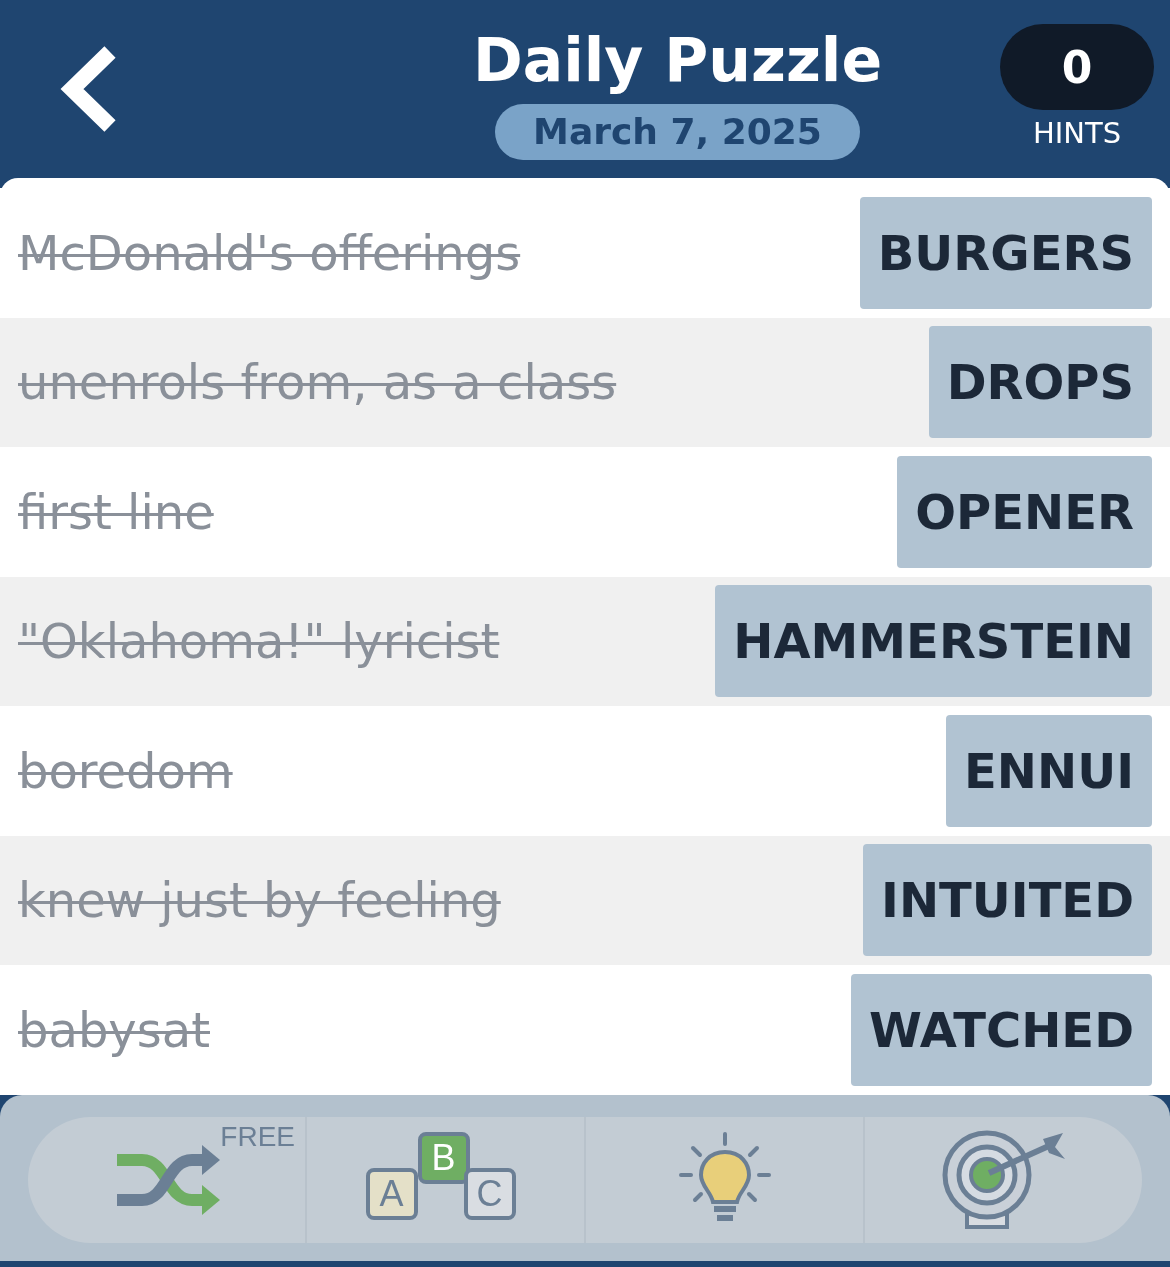  I want to click on clue-text: babysat, so click(114, 1029).